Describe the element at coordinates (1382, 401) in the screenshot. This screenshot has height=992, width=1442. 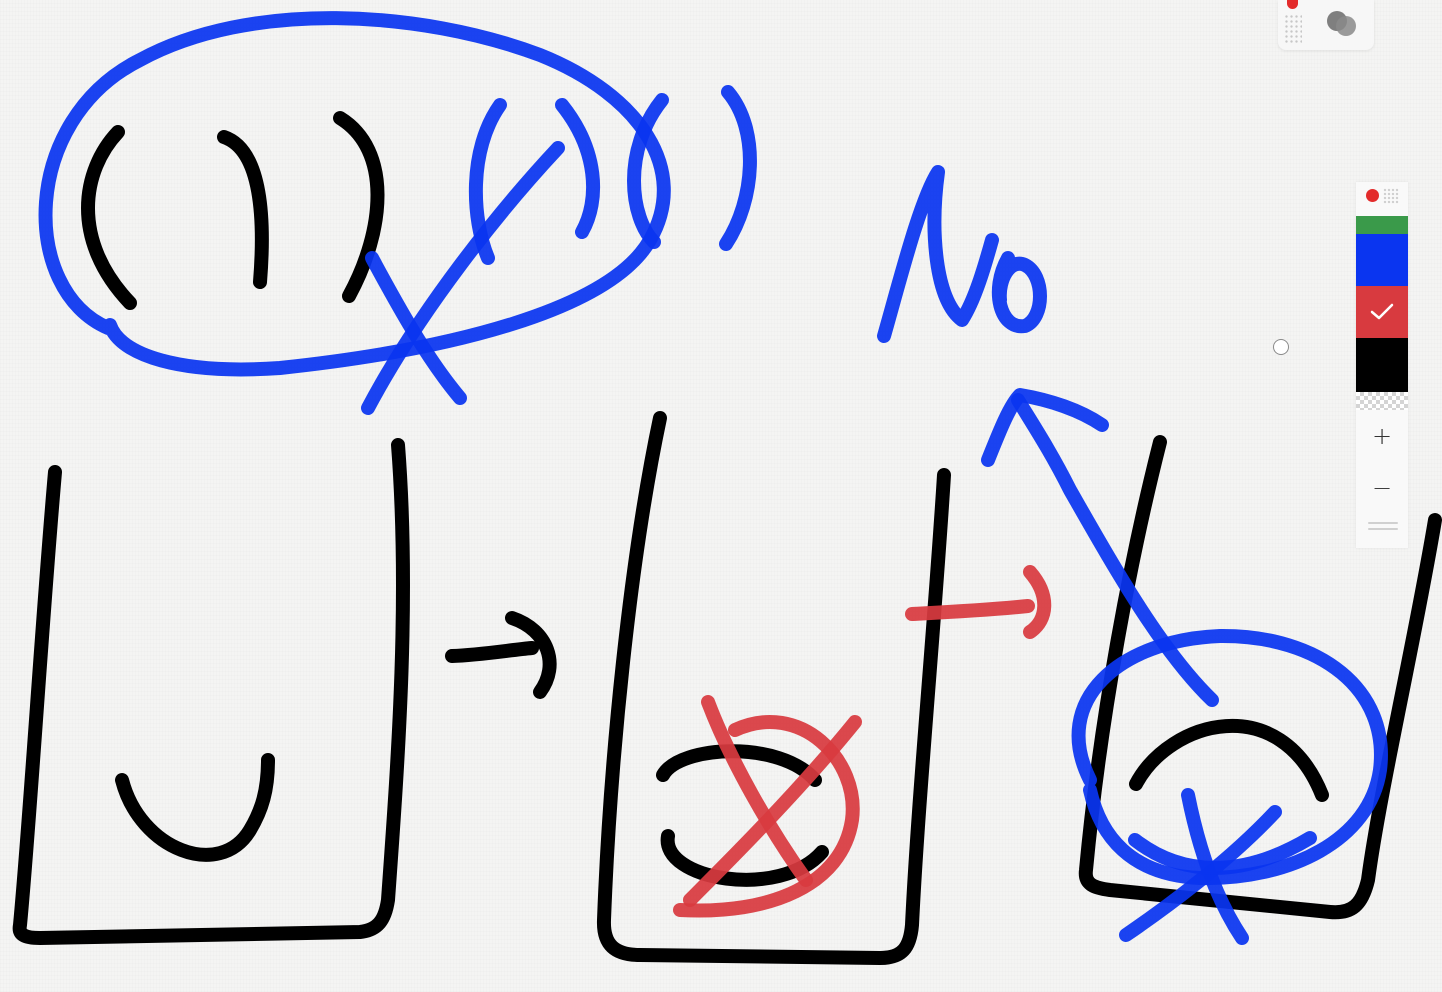
I see `swatch-transparent` at that location.